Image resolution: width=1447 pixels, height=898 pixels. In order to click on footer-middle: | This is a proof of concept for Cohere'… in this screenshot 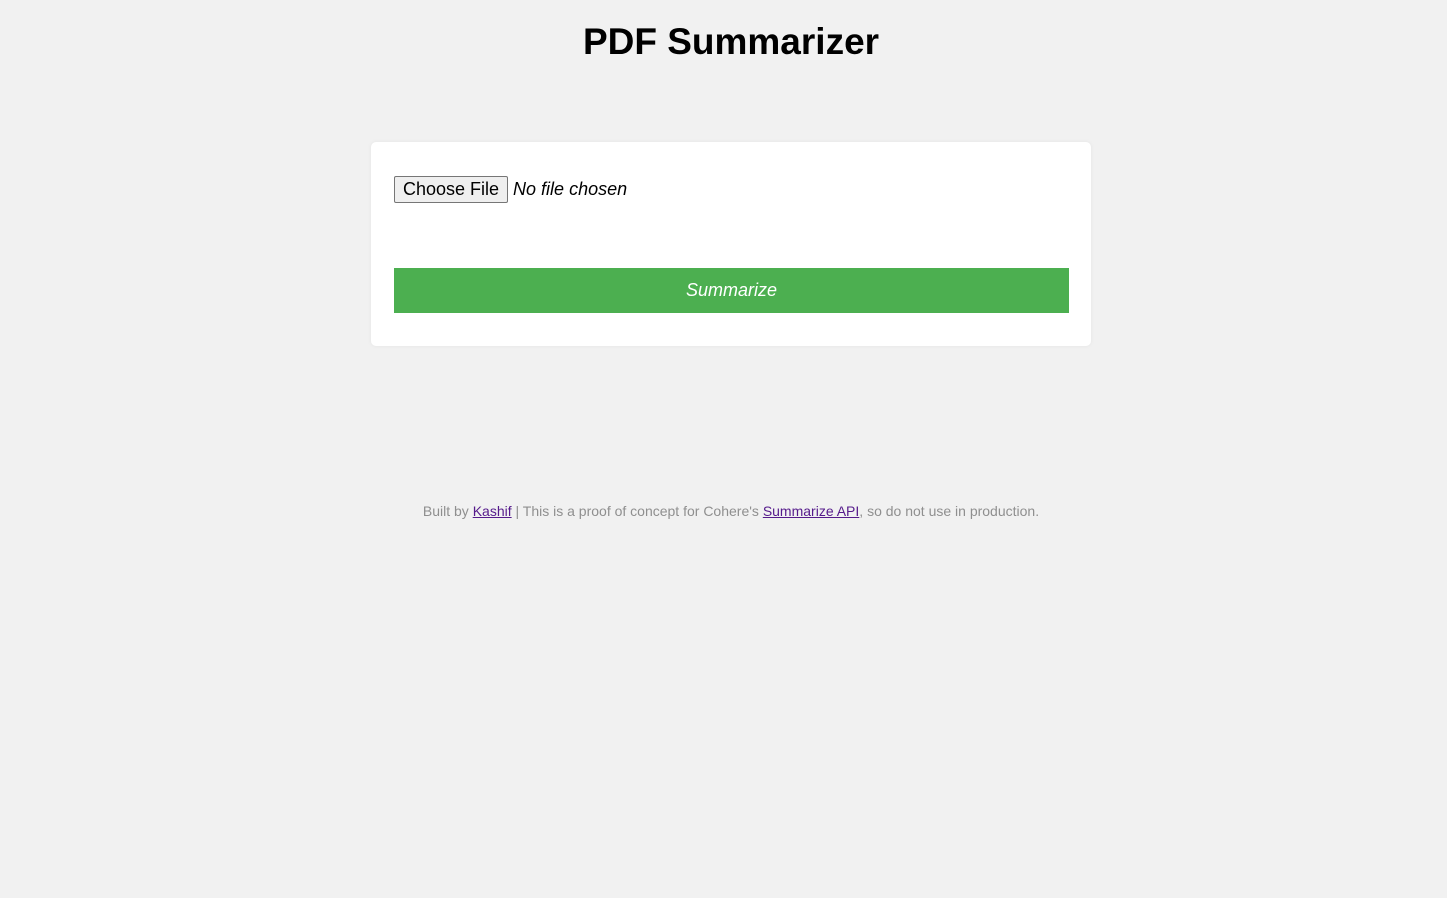, I will do `click(637, 511)`.